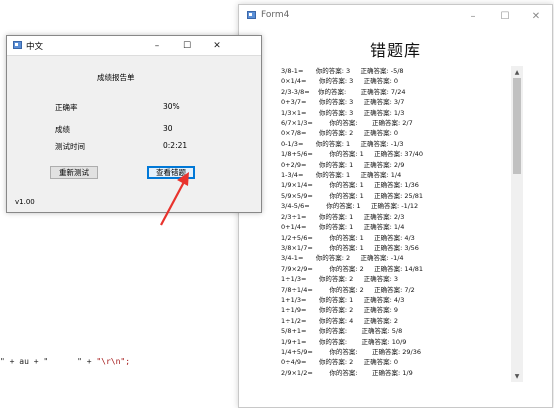 This screenshot has width=554, height=408. What do you see at coordinates (175, 145) in the screenshot?
I see `time-value: 0:2:21` at bounding box center [175, 145].